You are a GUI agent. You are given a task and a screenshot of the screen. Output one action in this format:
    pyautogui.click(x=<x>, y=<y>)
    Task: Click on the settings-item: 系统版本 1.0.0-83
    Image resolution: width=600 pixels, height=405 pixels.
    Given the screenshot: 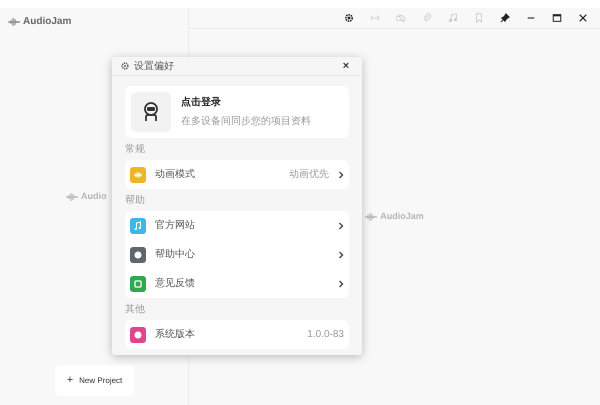 What is the action you would take?
    pyautogui.click(x=237, y=334)
    